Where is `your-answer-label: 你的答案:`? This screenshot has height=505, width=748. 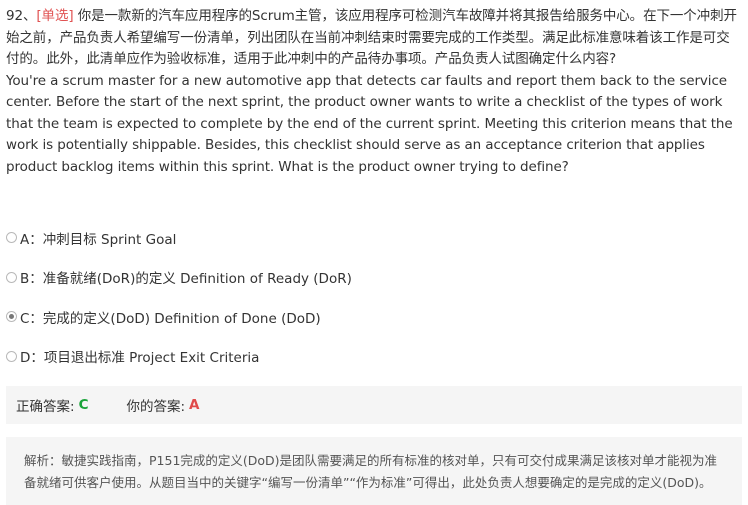
your-answer-label: 你的答案: is located at coordinates (156, 407).